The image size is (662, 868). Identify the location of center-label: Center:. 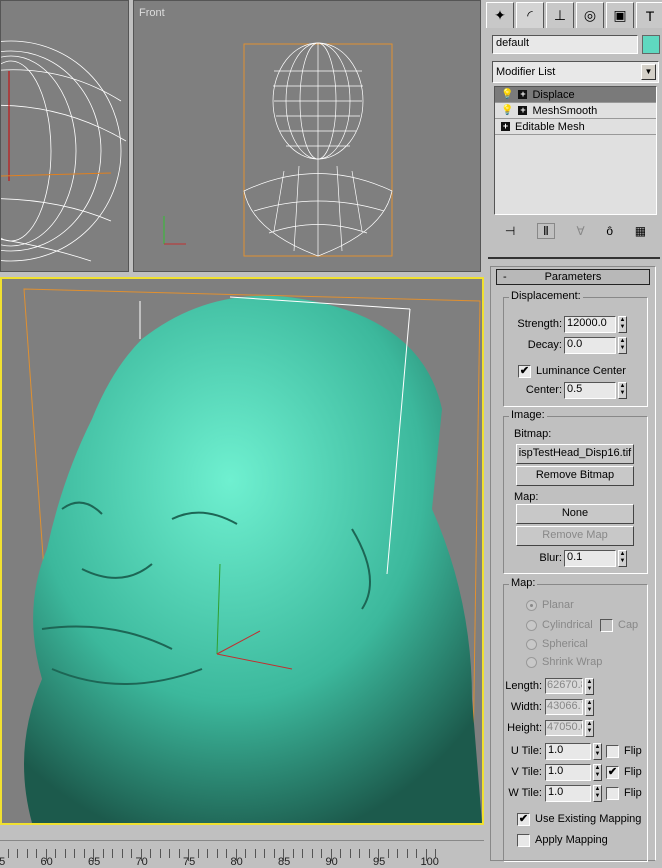
(543, 390).